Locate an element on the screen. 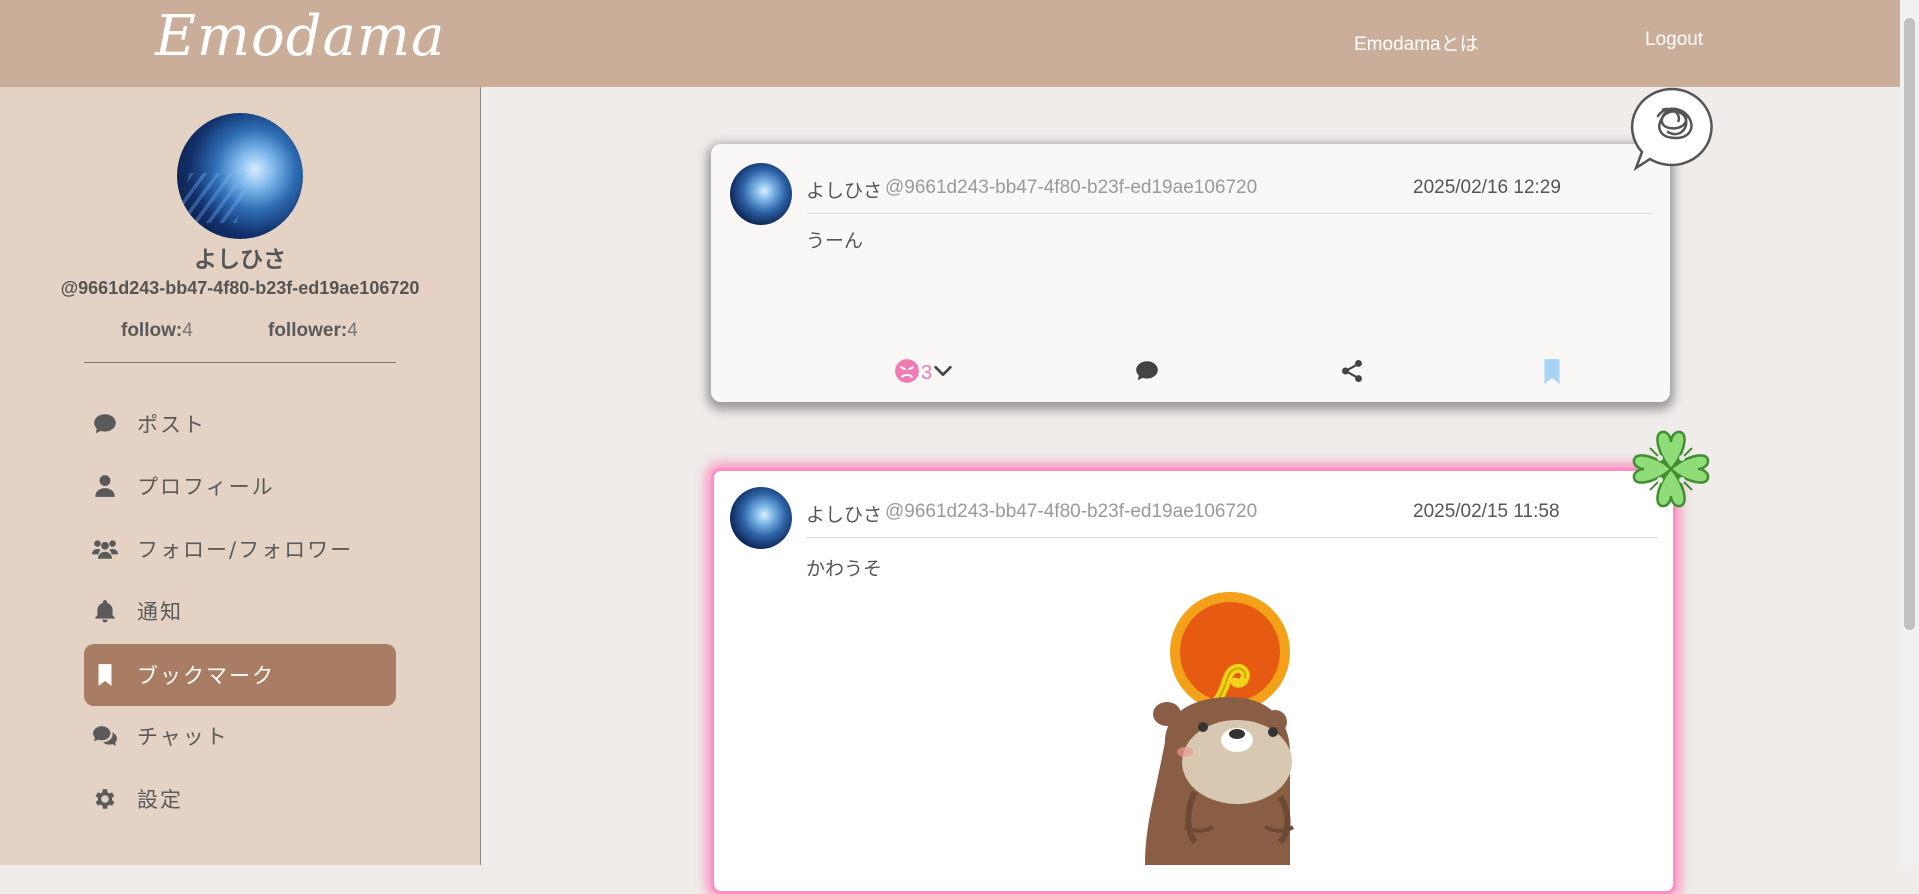  scrollbar-thumb is located at coordinates (1909, 324).